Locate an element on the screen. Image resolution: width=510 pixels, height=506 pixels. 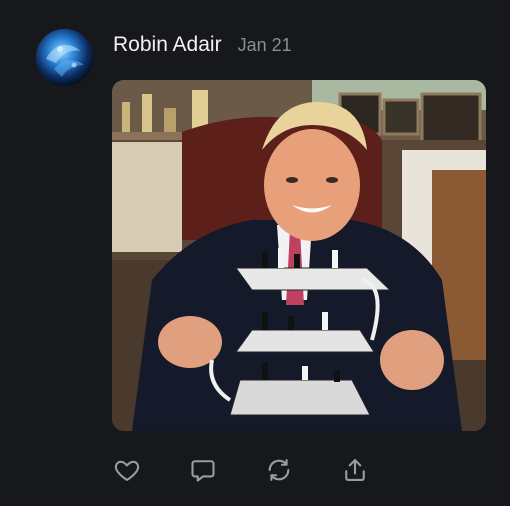
reply-button is located at coordinates (203, 470).